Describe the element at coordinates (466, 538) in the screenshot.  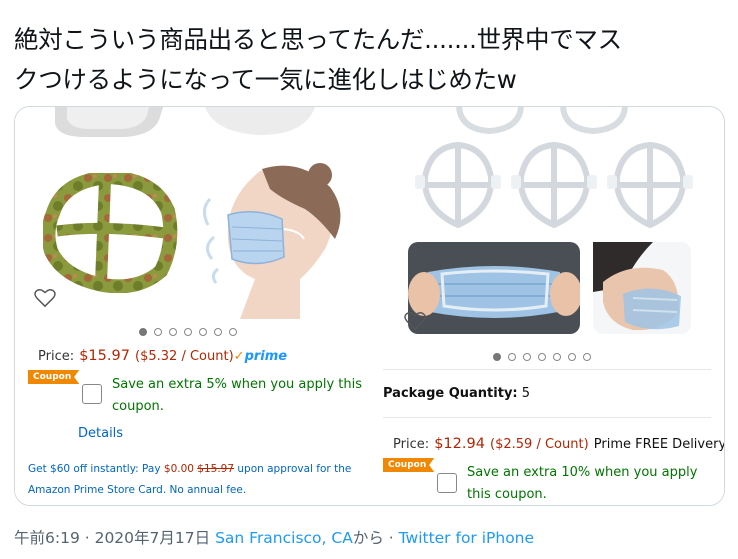
I see `tweet-client: Twitter for iPhone` at that location.